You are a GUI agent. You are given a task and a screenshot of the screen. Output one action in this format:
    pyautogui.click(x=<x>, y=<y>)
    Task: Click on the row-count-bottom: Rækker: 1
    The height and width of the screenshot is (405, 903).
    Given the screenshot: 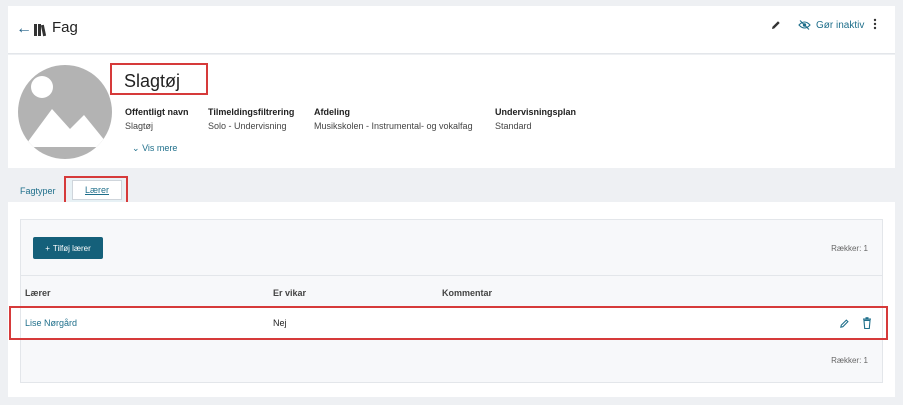 What is the action you would take?
    pyautogui.click(x=849, y=360)
    